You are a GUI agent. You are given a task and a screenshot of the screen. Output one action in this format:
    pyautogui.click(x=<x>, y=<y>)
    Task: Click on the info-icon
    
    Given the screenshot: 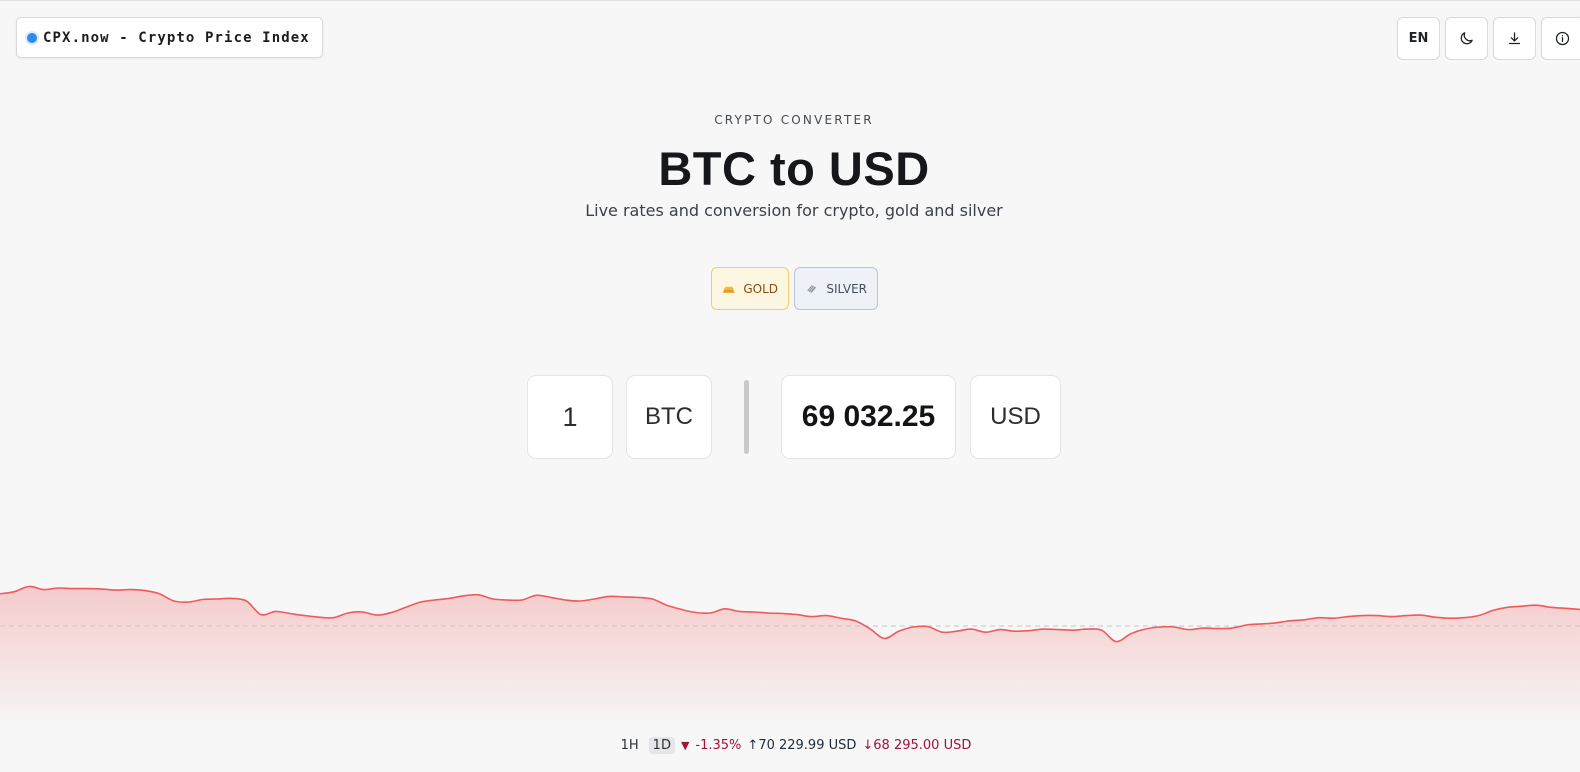 What is the action you would take?
    pyautogui.click(x=1562, y=38)
    